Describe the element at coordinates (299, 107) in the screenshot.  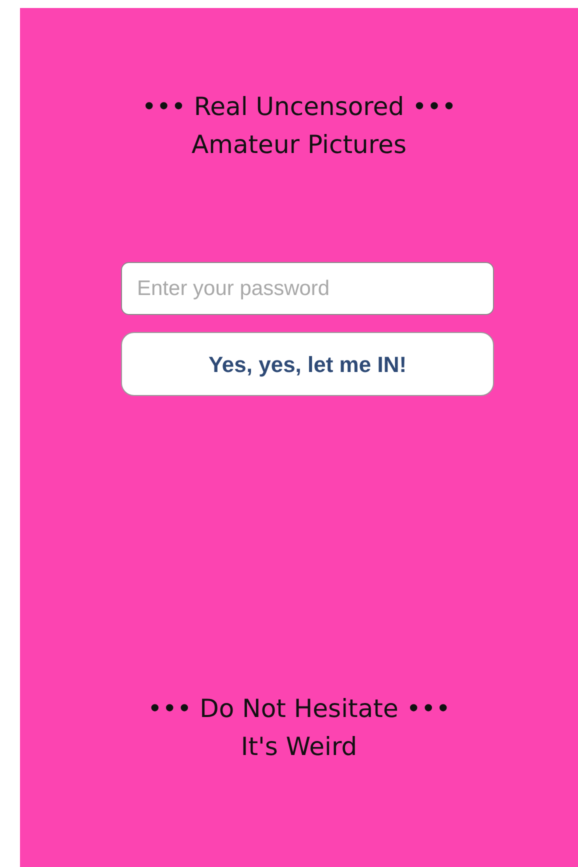
I see `headline: ••• Real Uncensored •••` at that location.